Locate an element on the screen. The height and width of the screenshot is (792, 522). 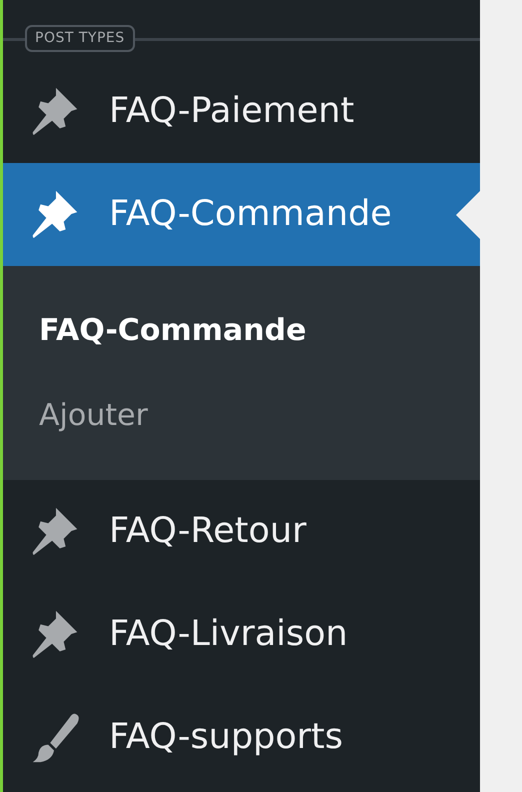
submenu-item: Ajouter is located at coordinates (241, 415).